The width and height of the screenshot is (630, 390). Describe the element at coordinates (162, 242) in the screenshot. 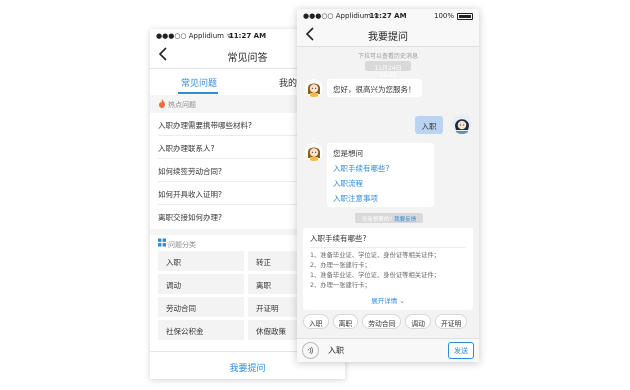

I see `grid-icon` at that location.